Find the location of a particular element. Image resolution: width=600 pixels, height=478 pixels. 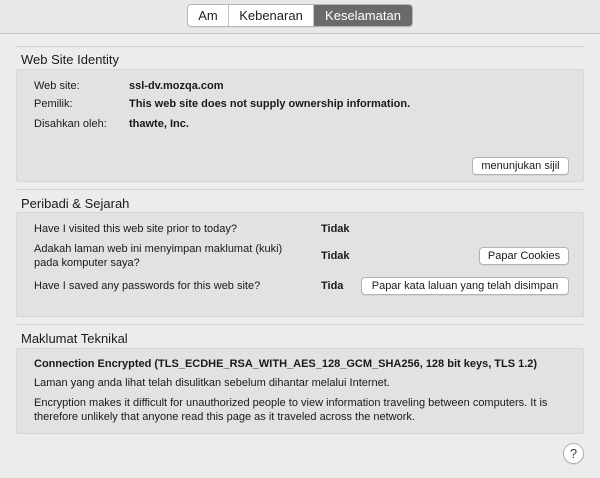

view-cookies-button: Papar Cookies is located at coordinates (524, 256).